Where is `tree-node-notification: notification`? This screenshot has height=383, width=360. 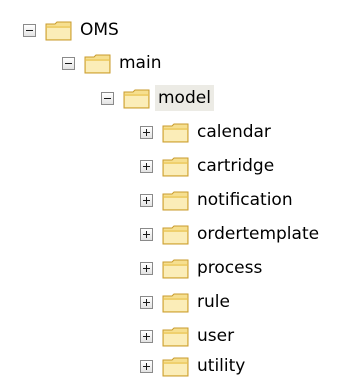 tree-node-notification: notification is located at coordinates (218, 200).